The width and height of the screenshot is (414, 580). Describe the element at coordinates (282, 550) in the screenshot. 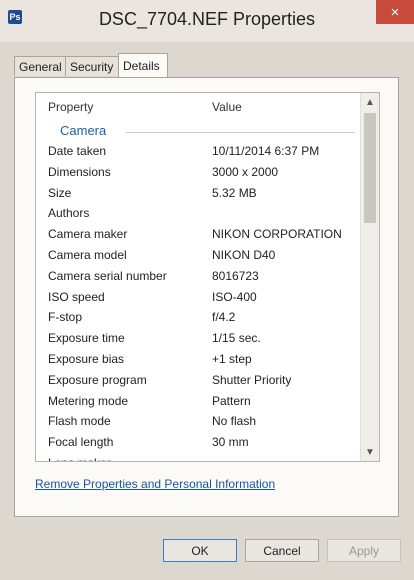

I see `cancel-button: Cancel` at that location.